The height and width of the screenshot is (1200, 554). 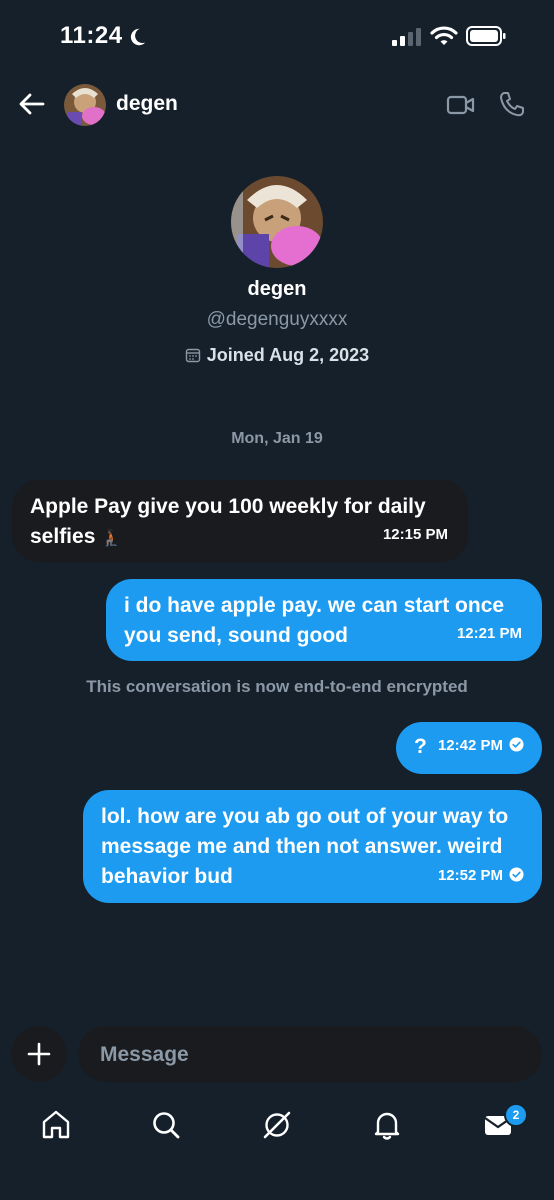 I want to click on message-time-row: 12:42 PM, so click(x=481, y=746).